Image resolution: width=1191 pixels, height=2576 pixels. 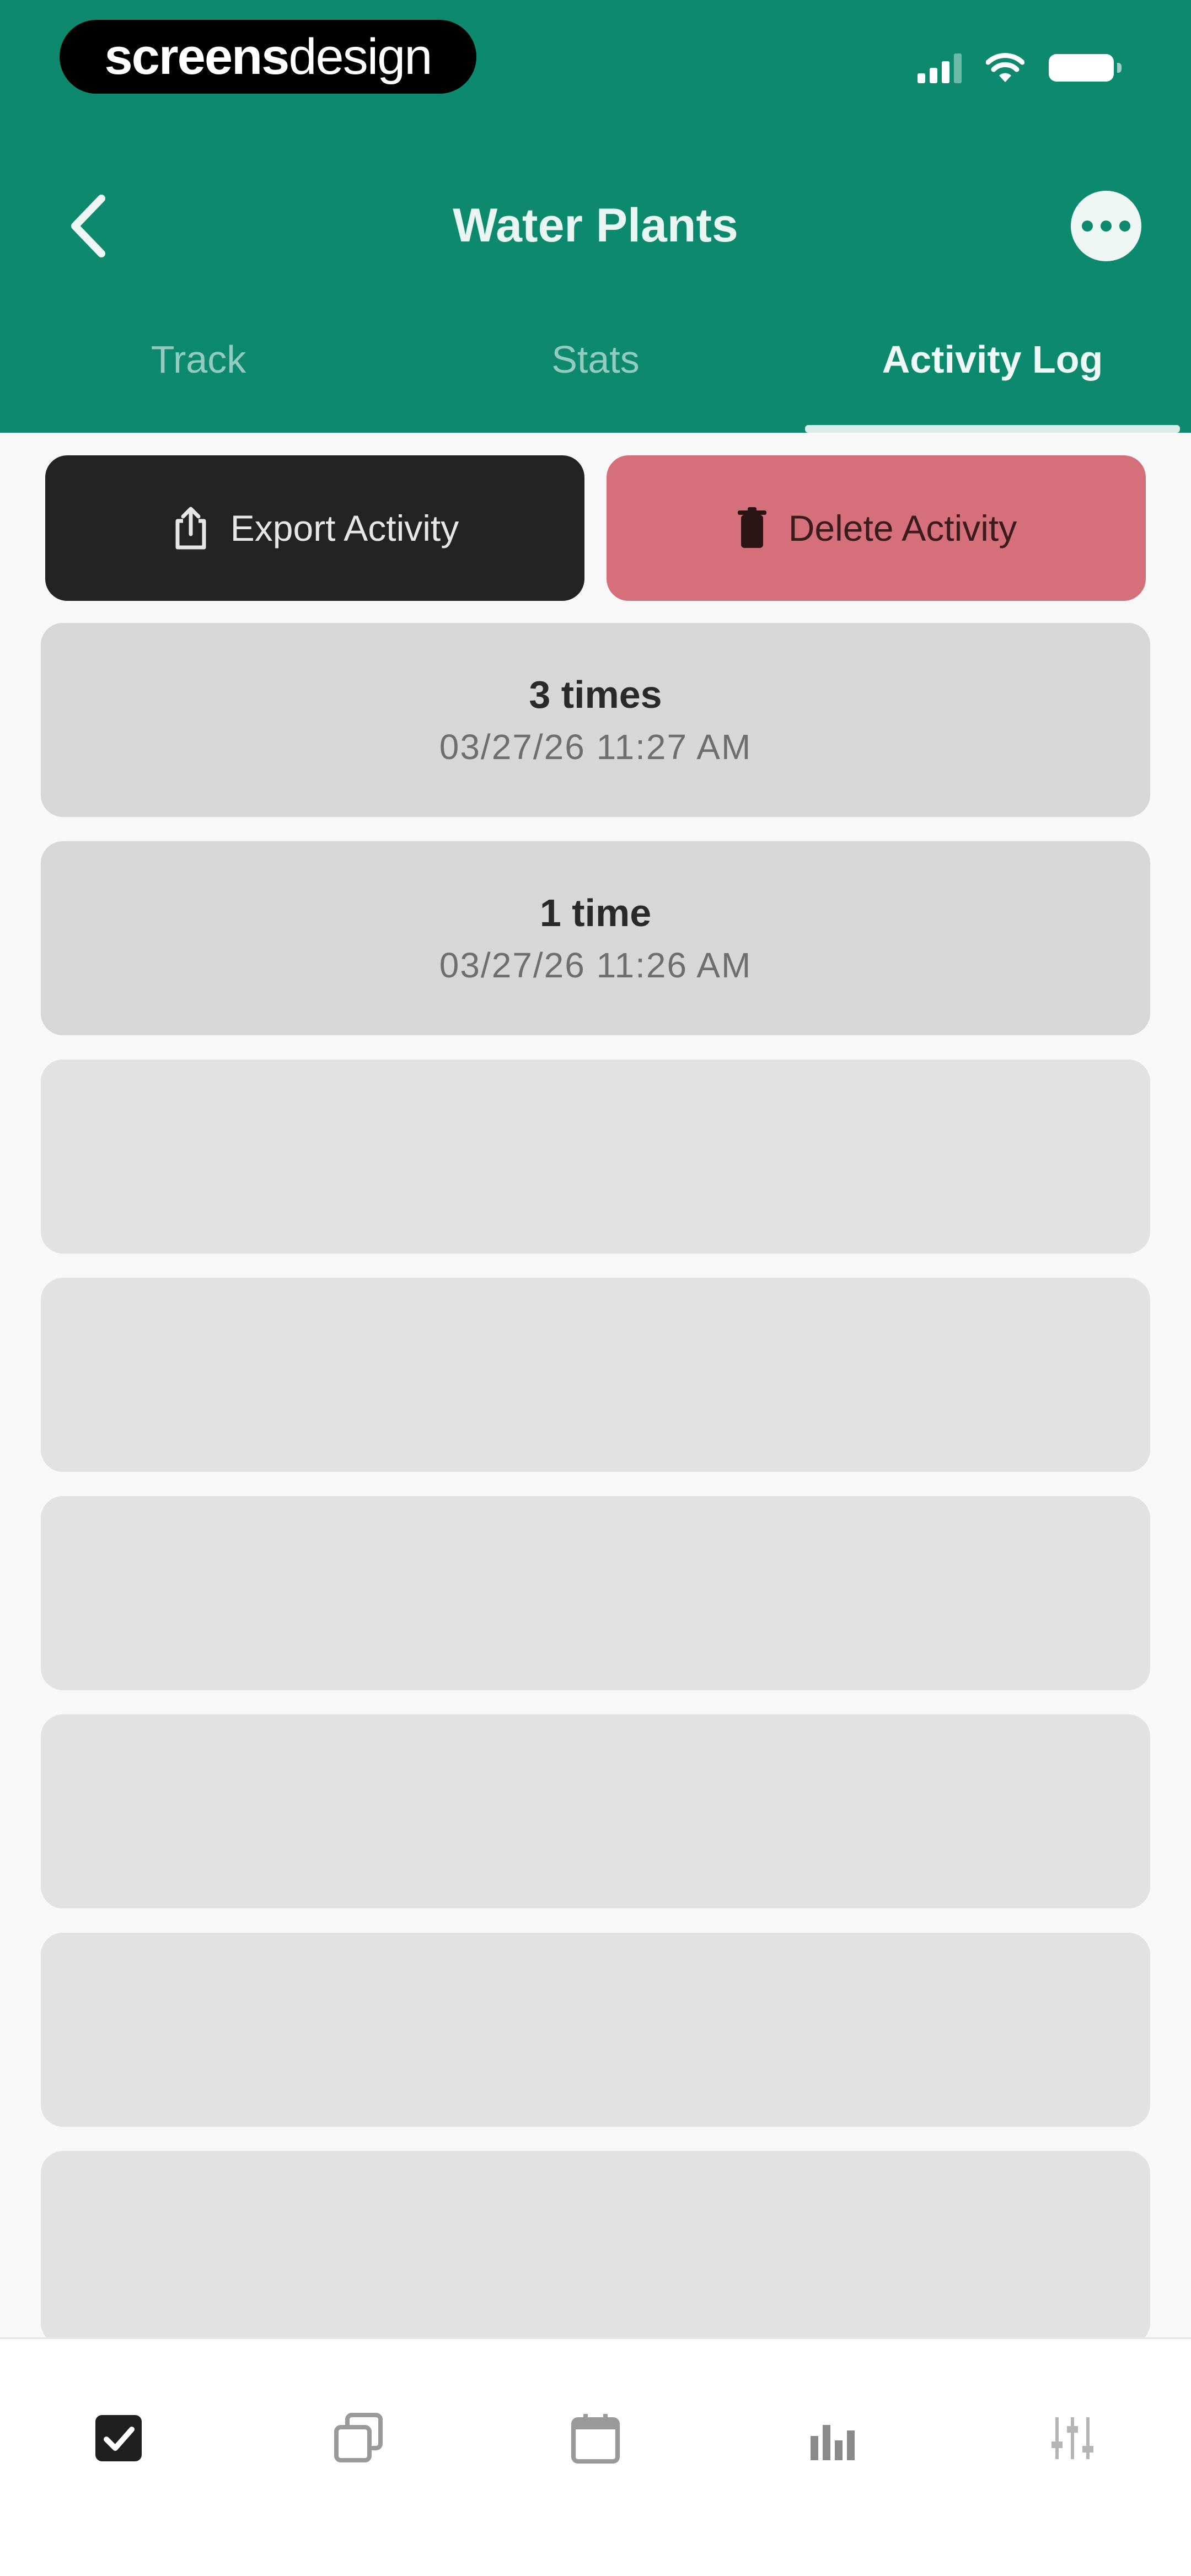 What do you see at coordinates (595, 965) in the screenshot?
I see `log-entry-timestamp: 03/27/26 11:26 AM` at bounding box center [595, 965].